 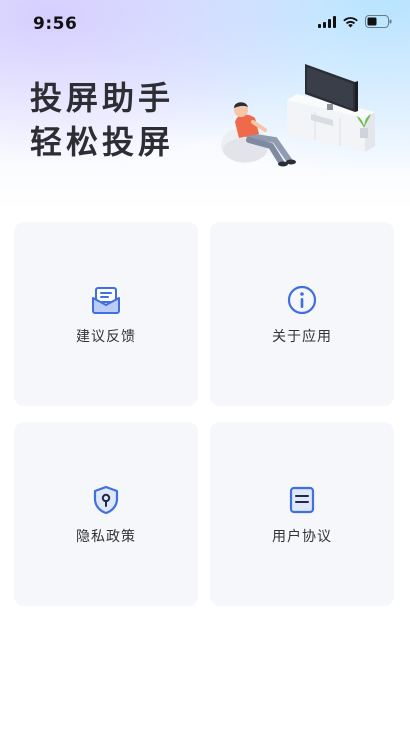 I want to click on wifi-icon, so click(x=350, y=21).